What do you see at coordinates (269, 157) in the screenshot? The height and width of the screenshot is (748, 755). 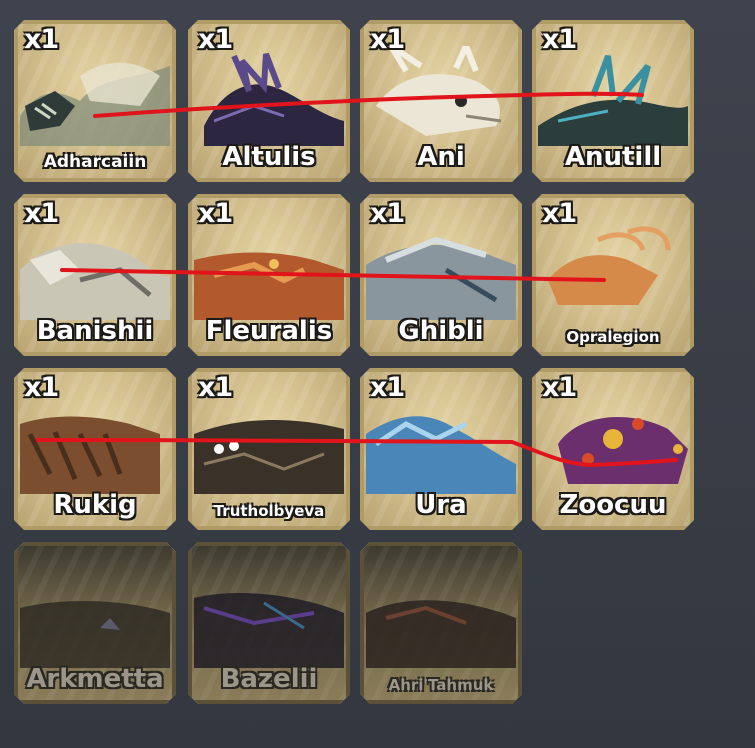 I see `card-name: Altulis` at bounding box center [269, 157].